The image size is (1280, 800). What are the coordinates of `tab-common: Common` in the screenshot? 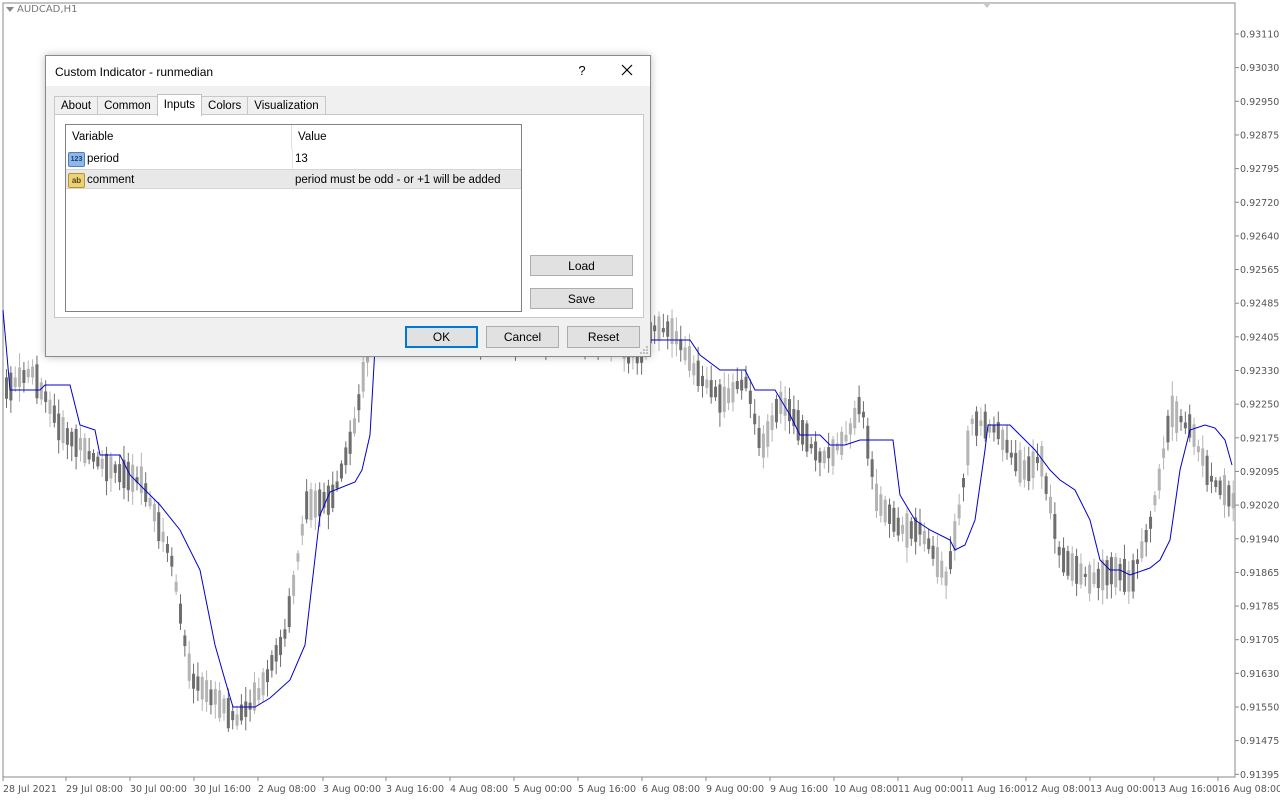 It's located at (127, 106).